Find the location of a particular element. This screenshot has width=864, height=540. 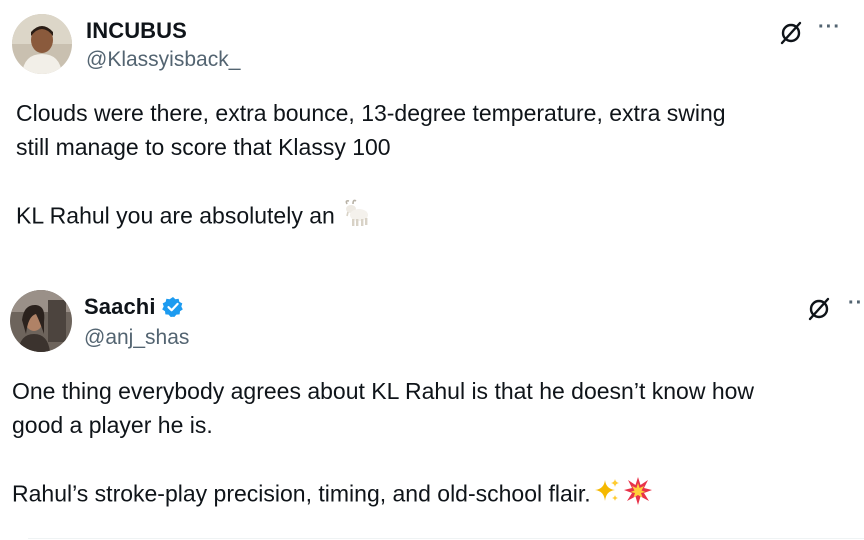

more-options-icon: ·· is located at coordinates (855, 303).